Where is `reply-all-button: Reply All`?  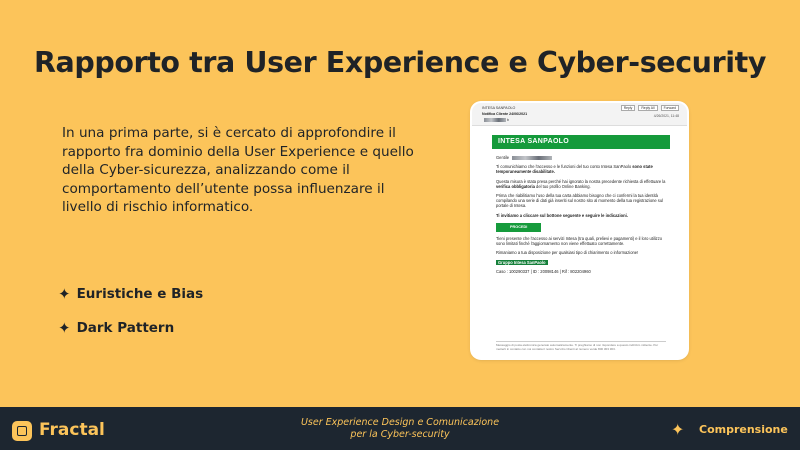
reply-all-button: Reply All is located at coordinates (648, 108).